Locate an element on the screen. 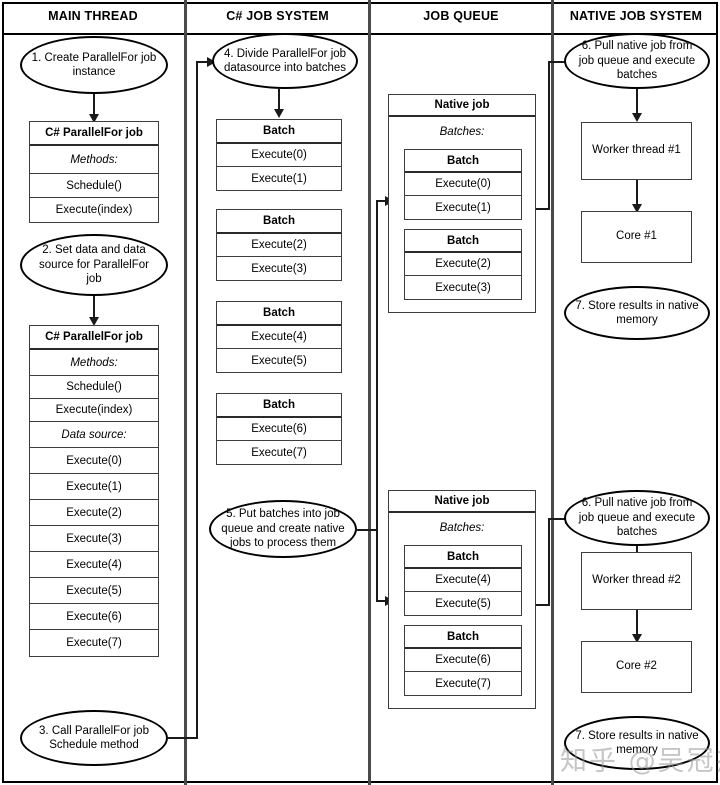  lane-title-cs-job-system: C# JOB SYSTEM is located at coordinates (277, 15).